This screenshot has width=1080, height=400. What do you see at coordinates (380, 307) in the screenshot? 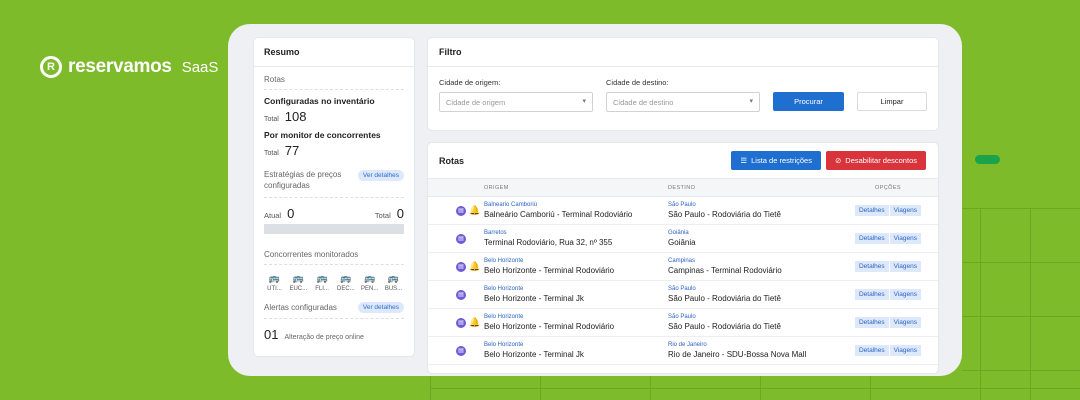
I see `alerts-details-button: Ver detalhes` at bounding box center [380, 307].